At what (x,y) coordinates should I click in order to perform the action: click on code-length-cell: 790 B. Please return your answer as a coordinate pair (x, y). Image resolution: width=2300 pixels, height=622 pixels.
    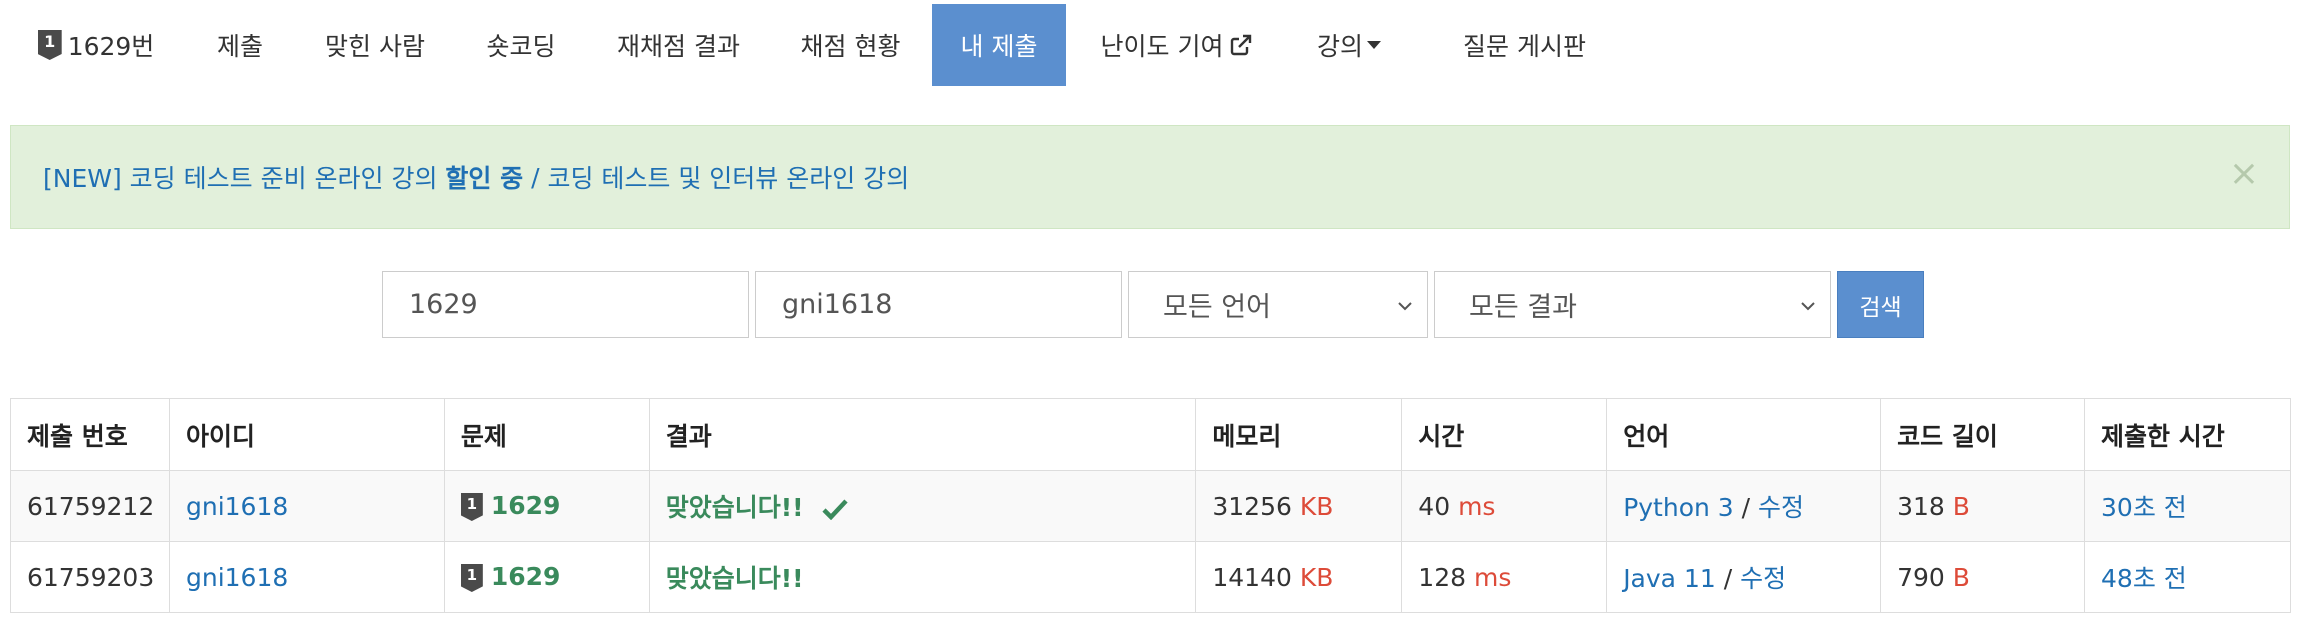
    Looking at the image, I should click on (1983, 577).